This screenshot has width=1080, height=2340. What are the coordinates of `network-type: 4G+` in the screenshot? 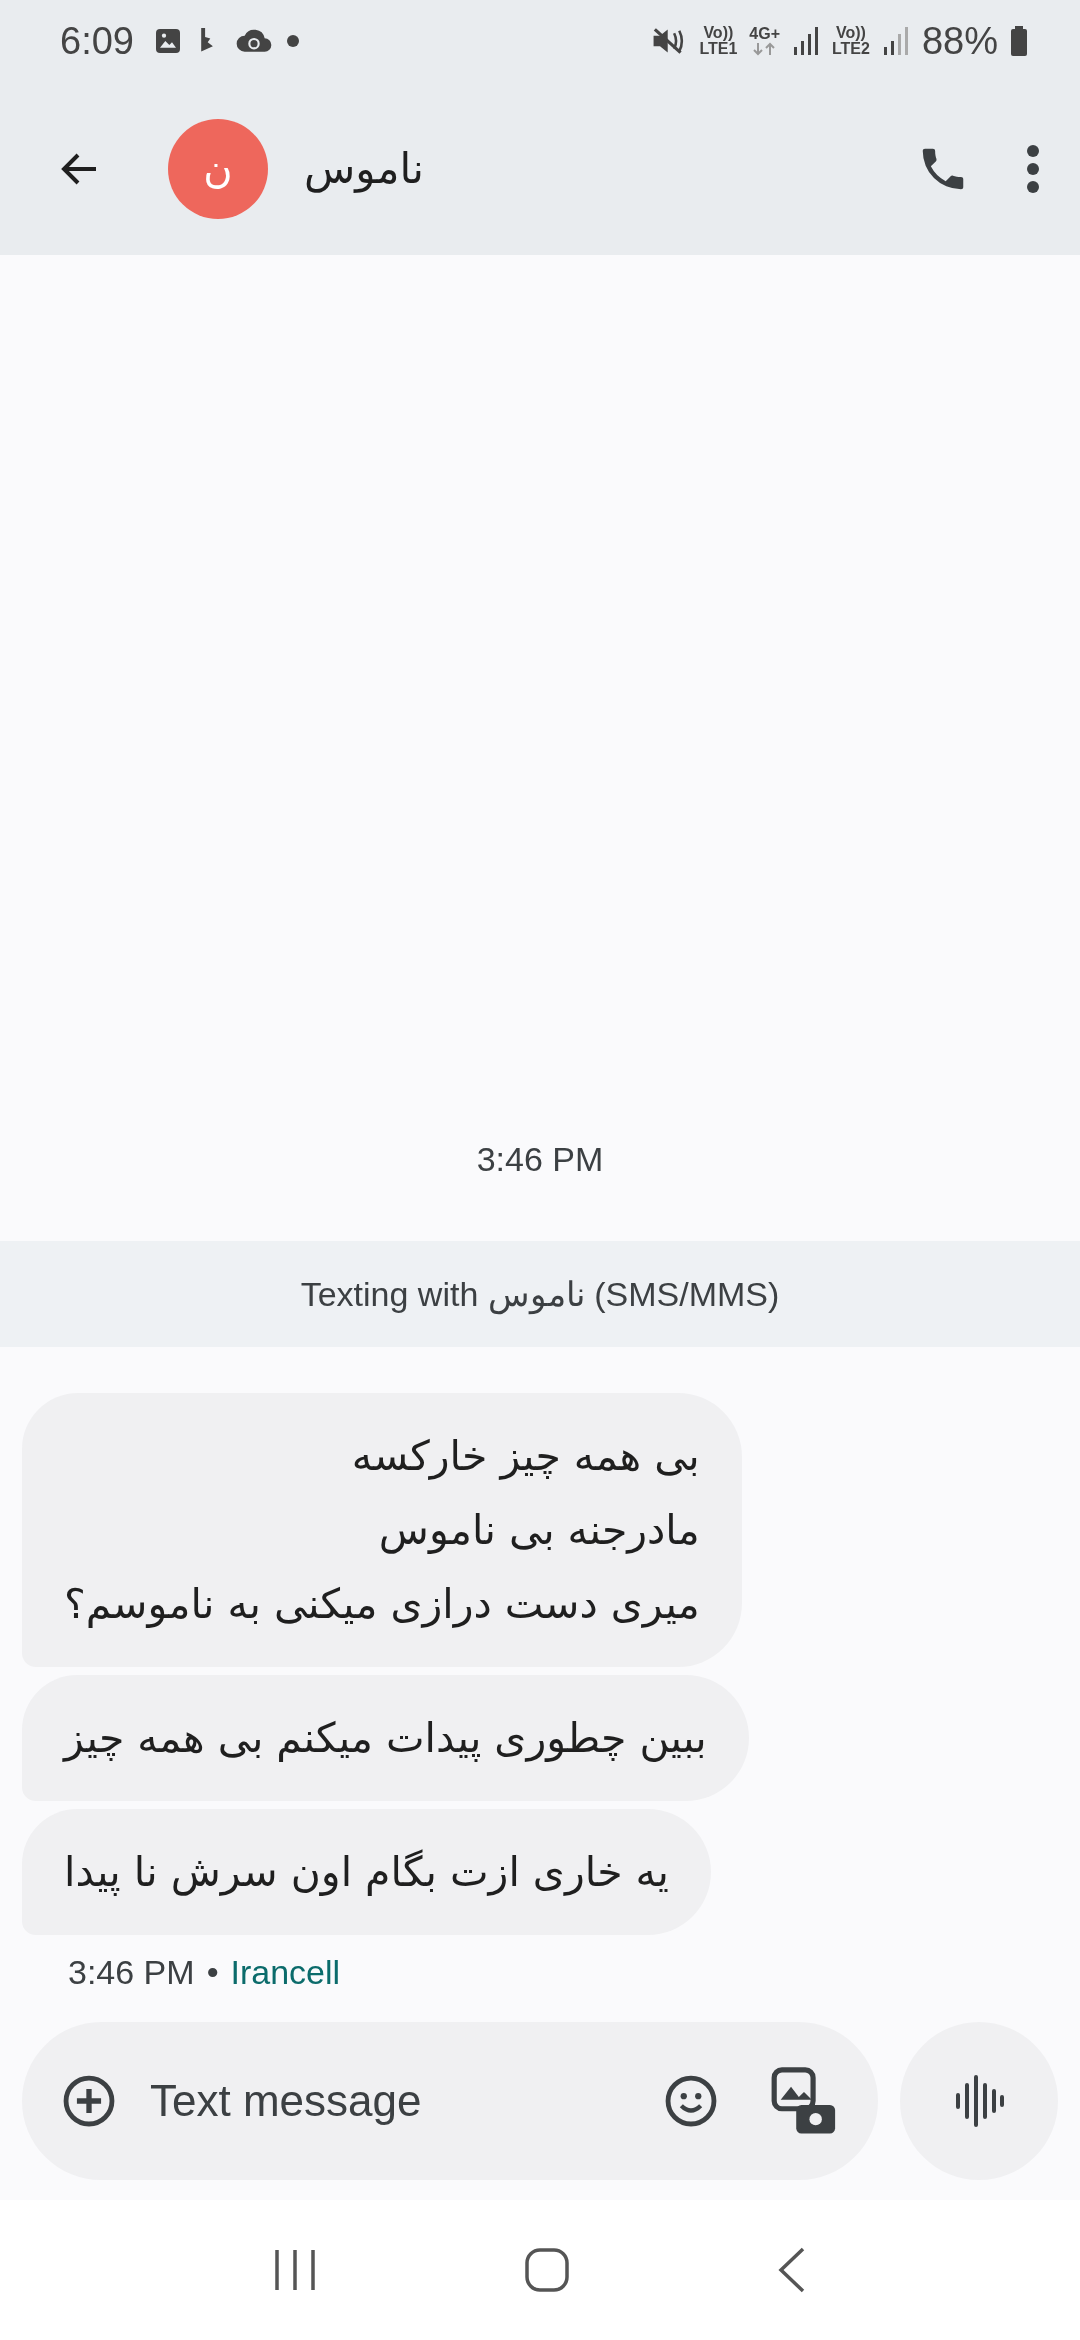 It's located at (764, 34).